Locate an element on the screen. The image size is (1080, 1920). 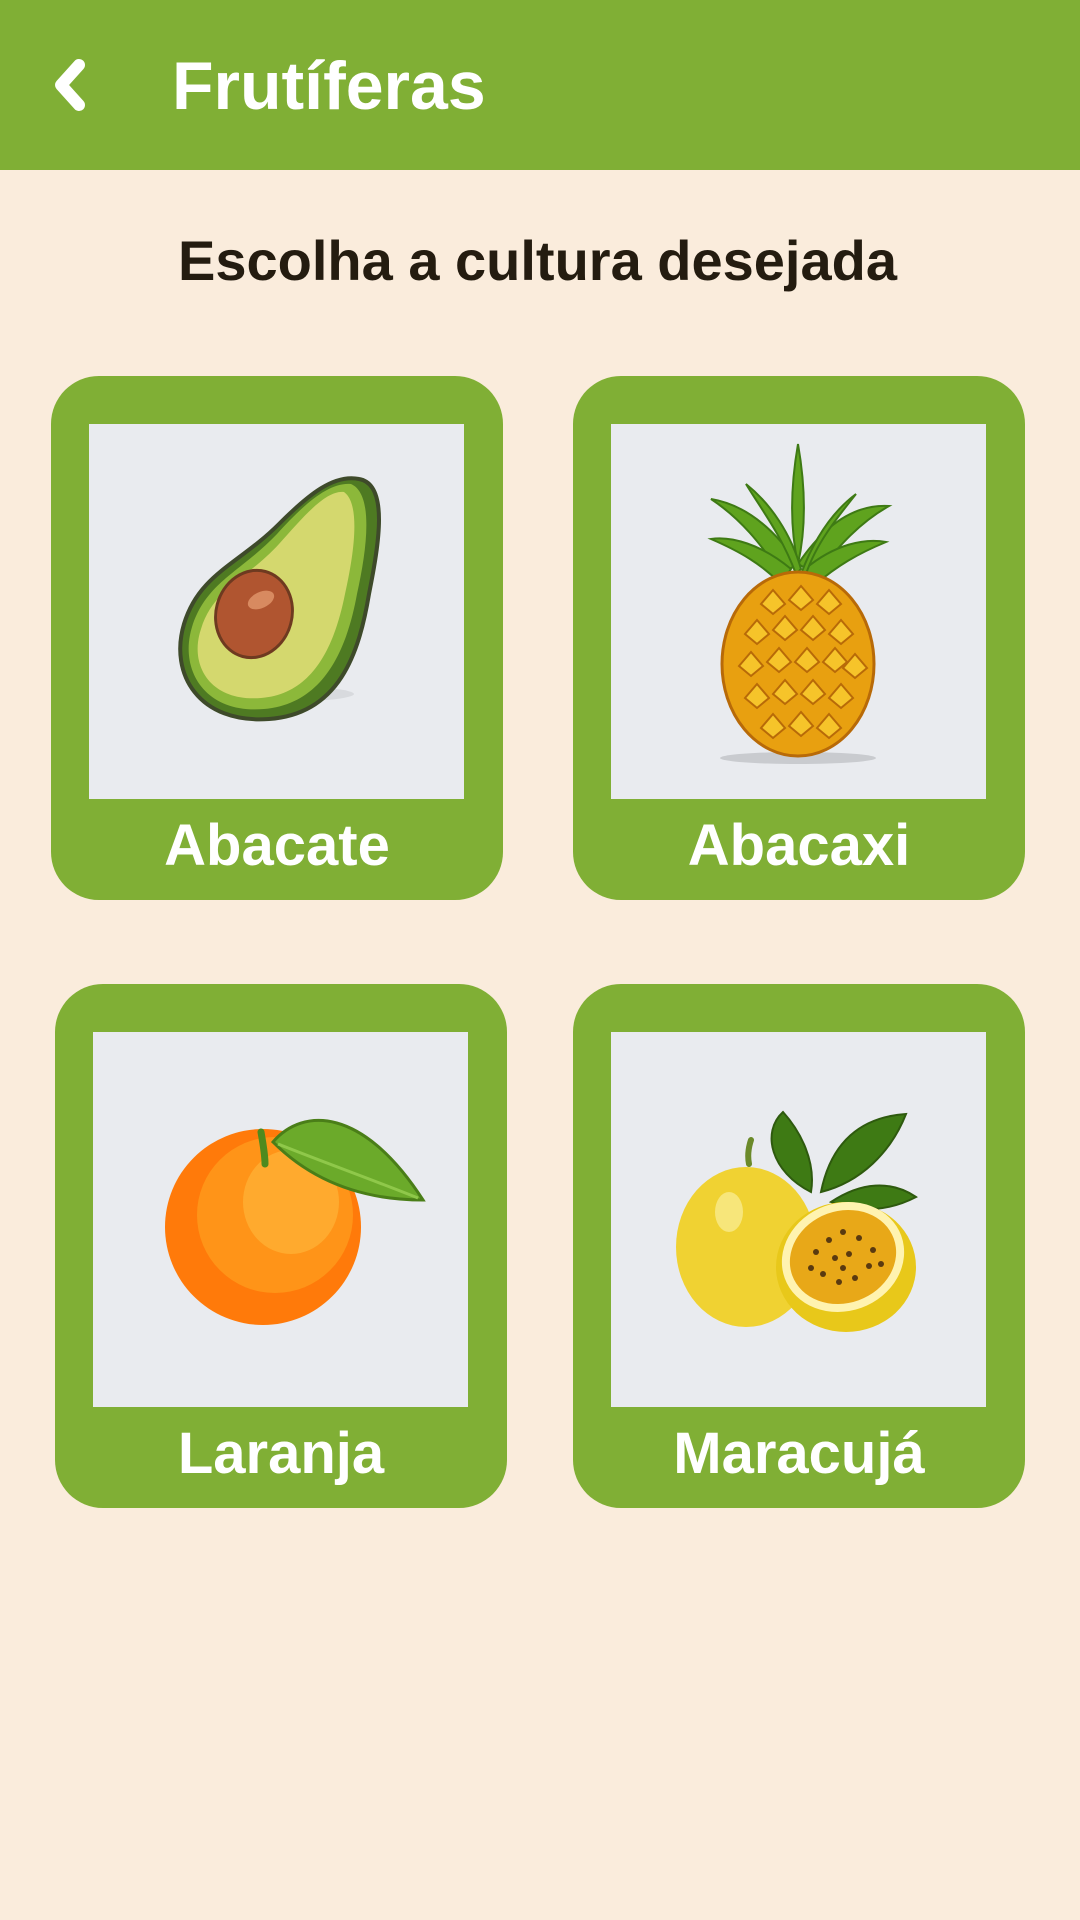
crop-image-abacate is located at coordinates (276, 611).